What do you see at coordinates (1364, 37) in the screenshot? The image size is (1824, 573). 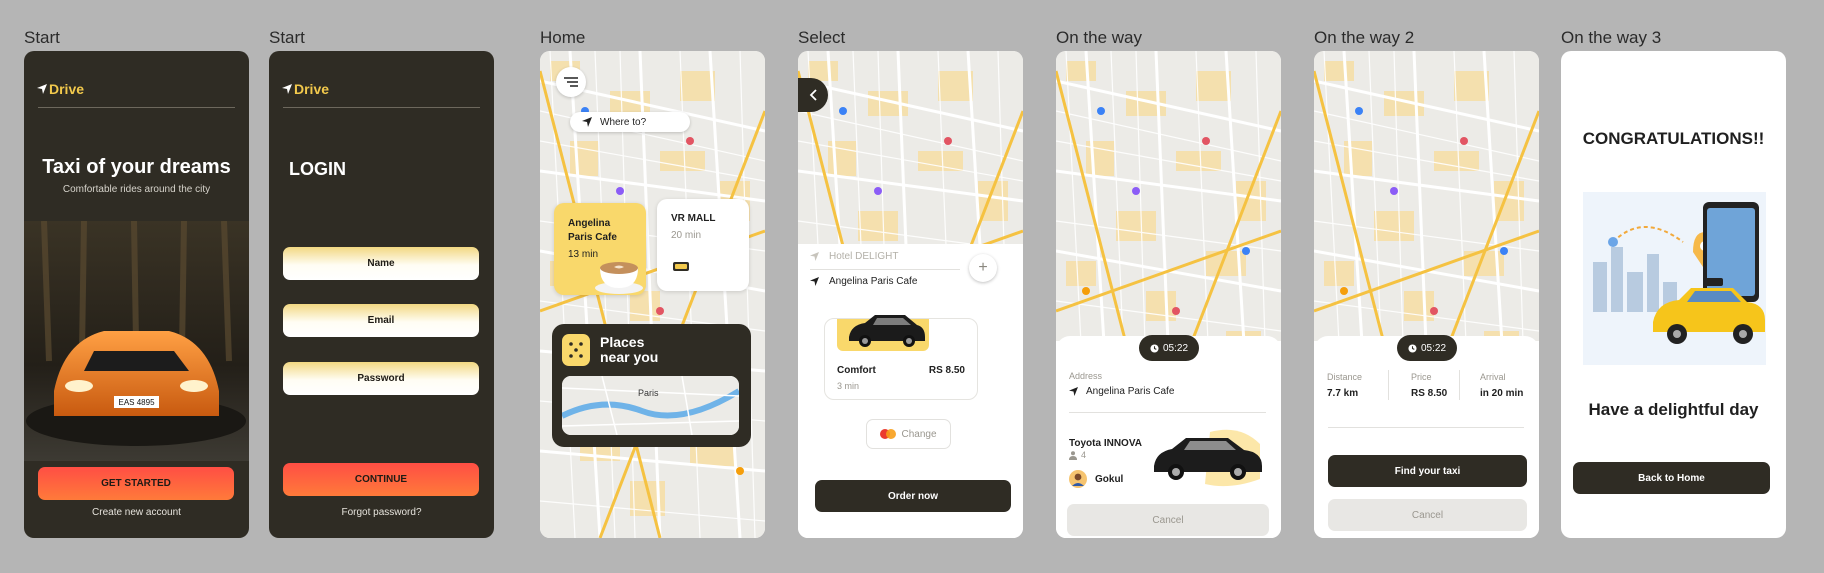 I see `screen-label: On the way 2` at bounding box center [1364, 37].